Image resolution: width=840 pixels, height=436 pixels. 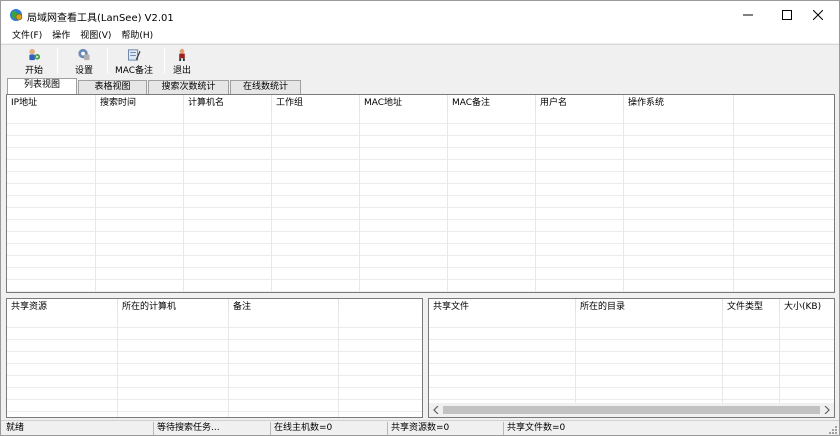 What do you see at coordinates (420, 36) in the screenshot?
I see `menu-bar: 文件(F) 操作 视图(V) 帮助(H)` at bounding box center [420, 36].